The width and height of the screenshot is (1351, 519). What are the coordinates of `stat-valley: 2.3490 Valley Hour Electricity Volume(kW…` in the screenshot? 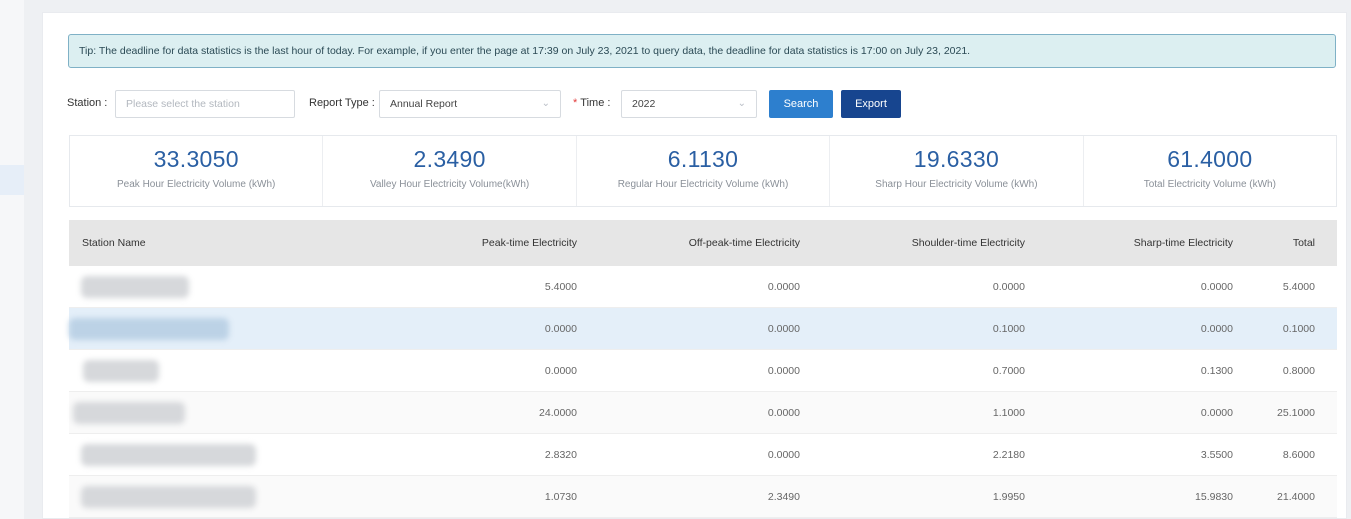 It's located at (450, 171).